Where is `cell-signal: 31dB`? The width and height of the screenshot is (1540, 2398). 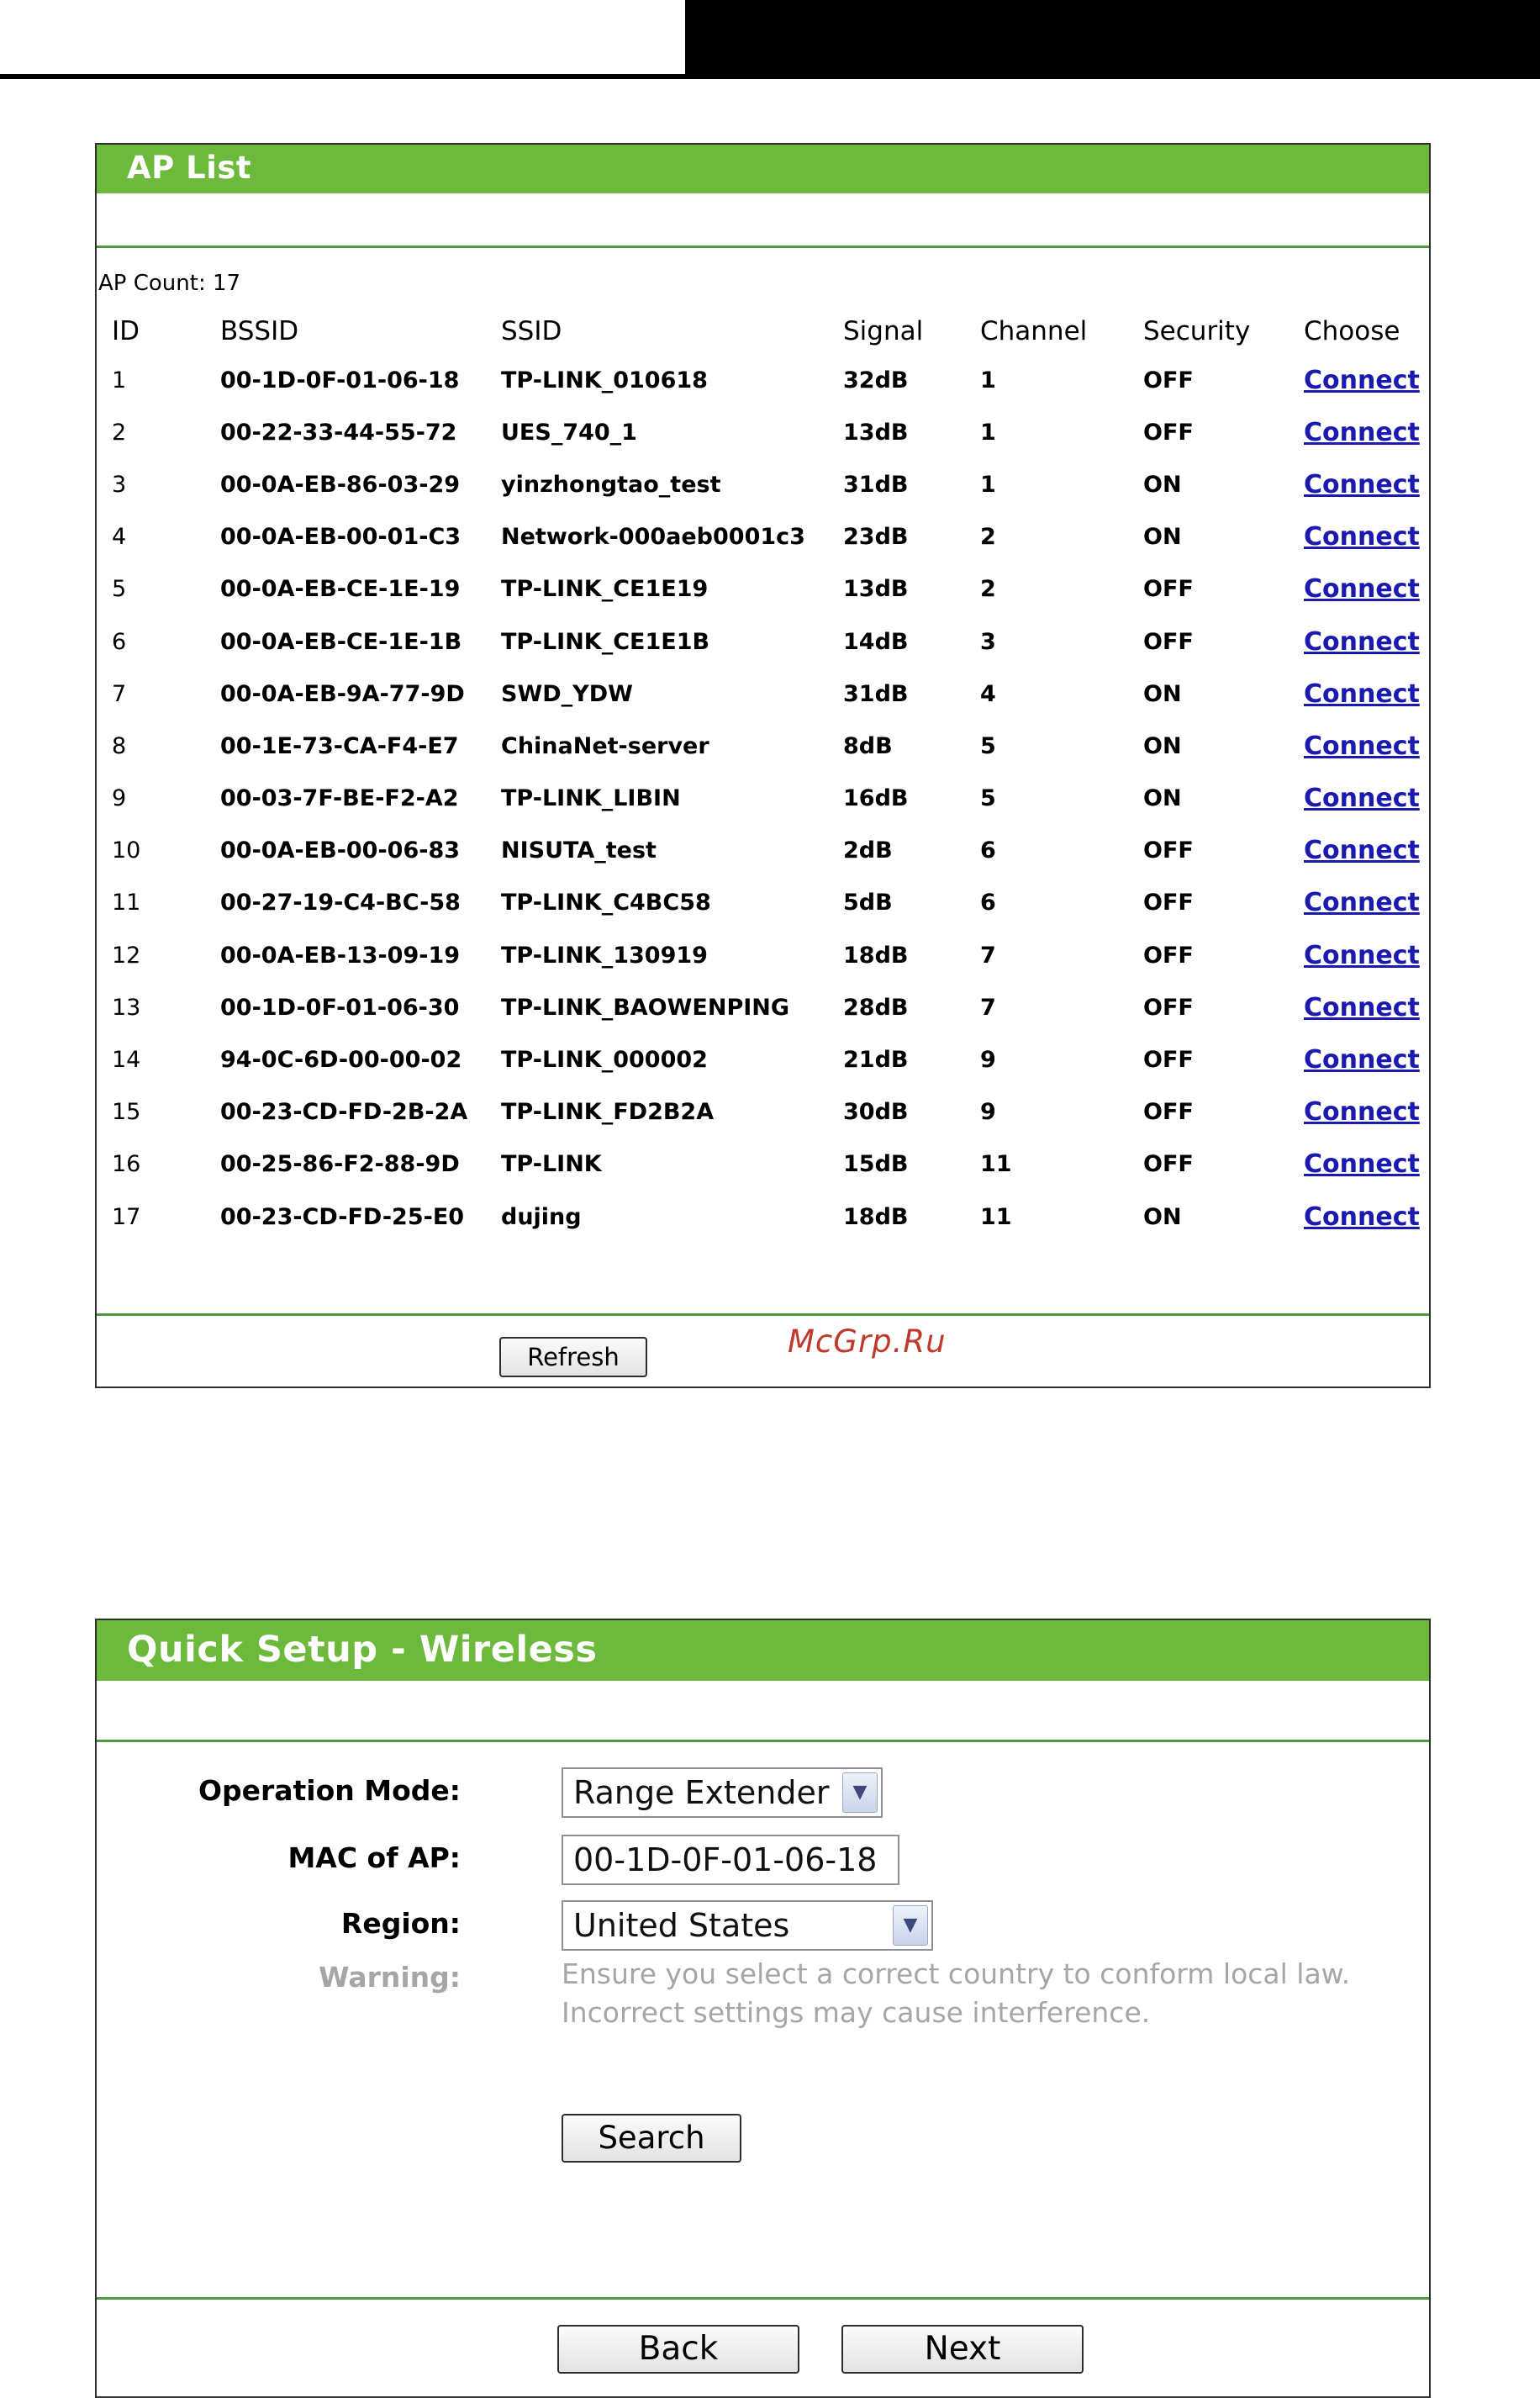 cell-signal: 31dB is located at coordinates (876, 693).